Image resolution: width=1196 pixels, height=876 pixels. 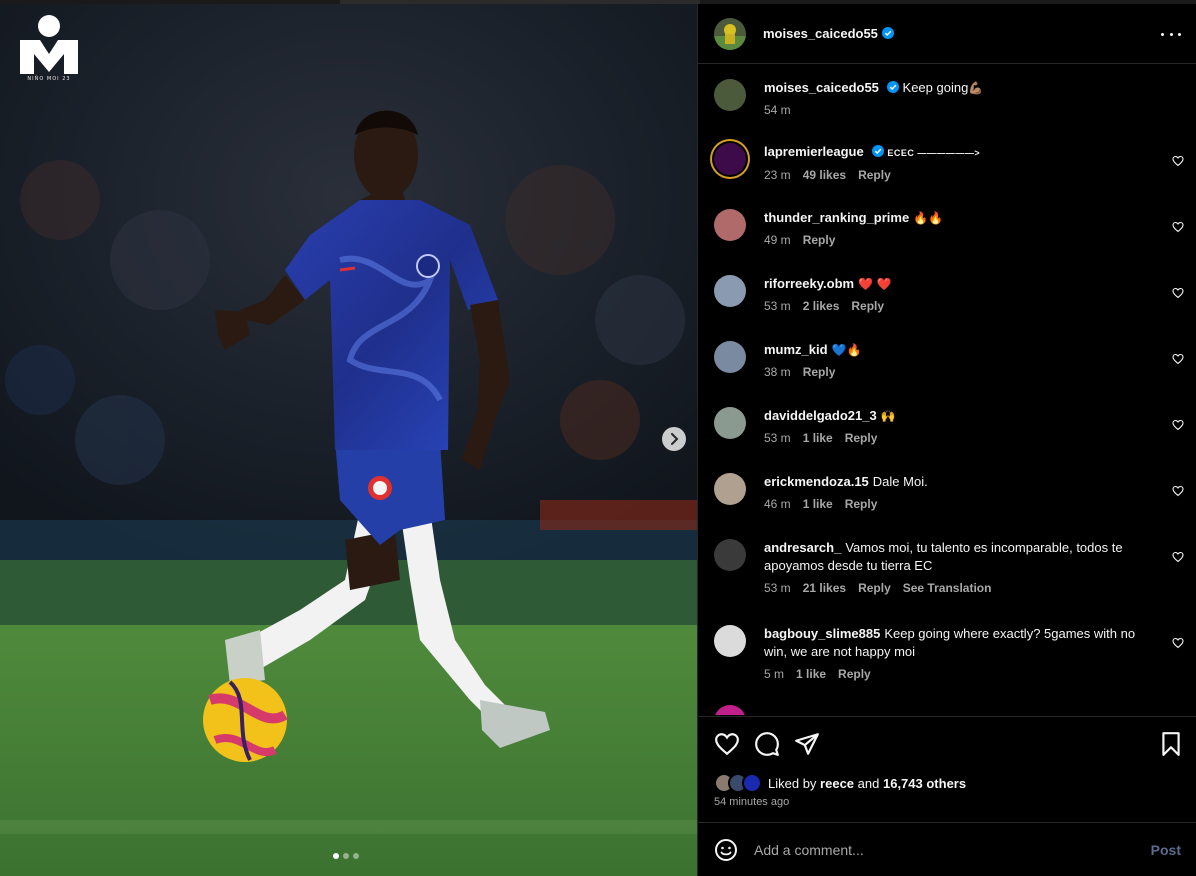 What do you see at coordinates (959, 110) in the screenshot?
I see `comment-meta: 54 m` at bounding box center [959, 110].